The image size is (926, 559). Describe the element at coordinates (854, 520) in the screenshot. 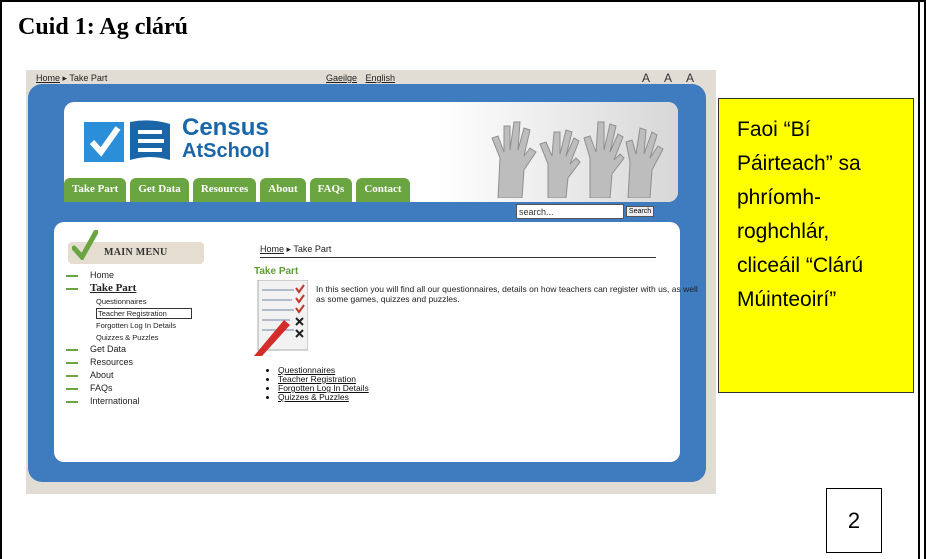

I see `page-number: 2` at that location.